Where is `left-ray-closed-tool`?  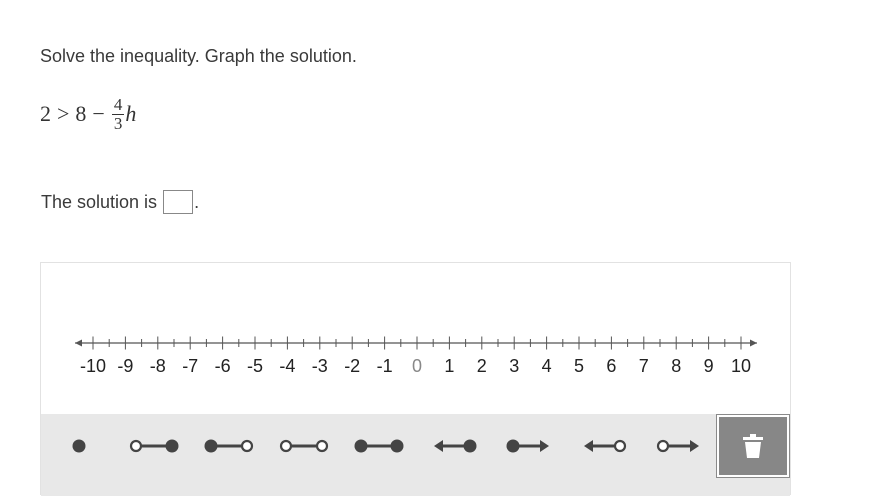
left-ray-closed-tool is located at coordinates (454, 446).